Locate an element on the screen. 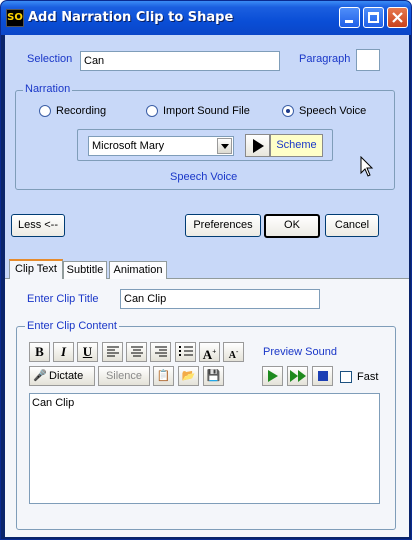 Image resolution: width=412 pixels, height=540 pixels. underline-icon: U is located at coordinates (87, 351).